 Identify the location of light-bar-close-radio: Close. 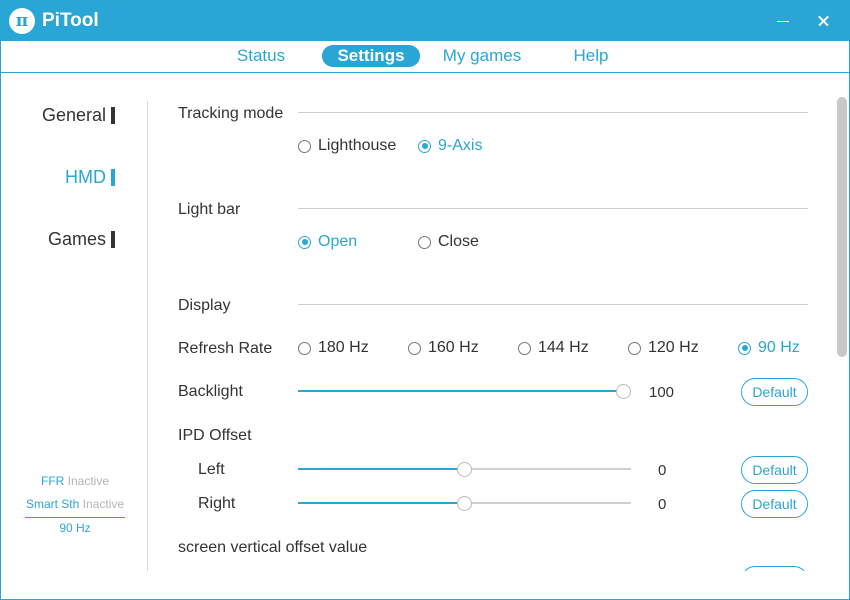
(448, 242).